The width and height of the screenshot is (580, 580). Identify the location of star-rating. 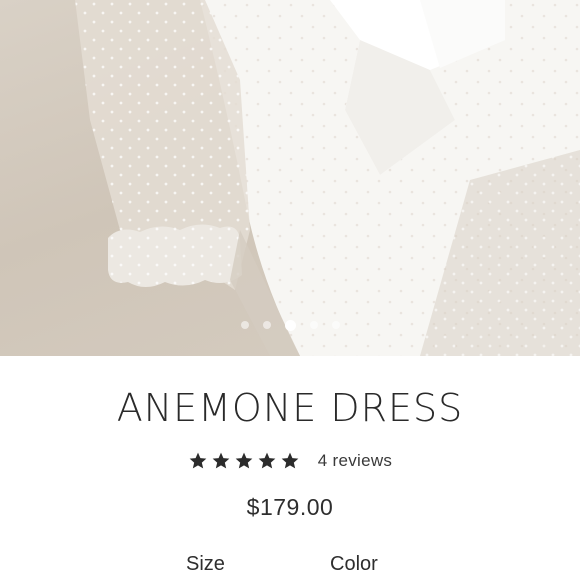
(244, 461).